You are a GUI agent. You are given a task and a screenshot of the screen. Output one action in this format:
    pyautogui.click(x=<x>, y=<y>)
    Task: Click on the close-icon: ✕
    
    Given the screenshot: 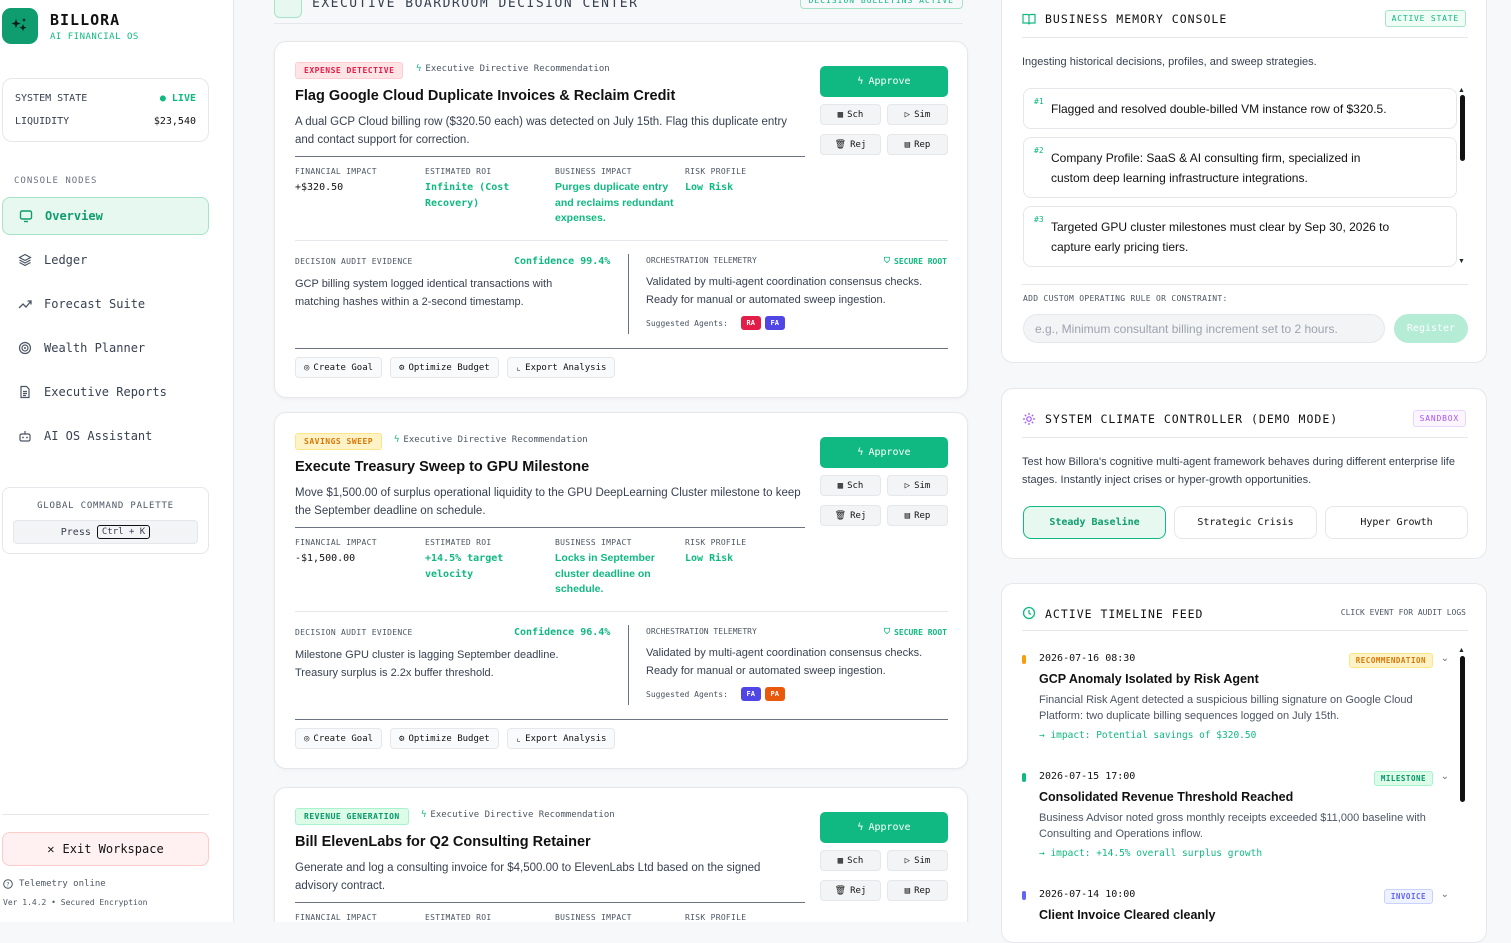 What is the action you would take?
    pyautogui.click(x=51, y=849)
    